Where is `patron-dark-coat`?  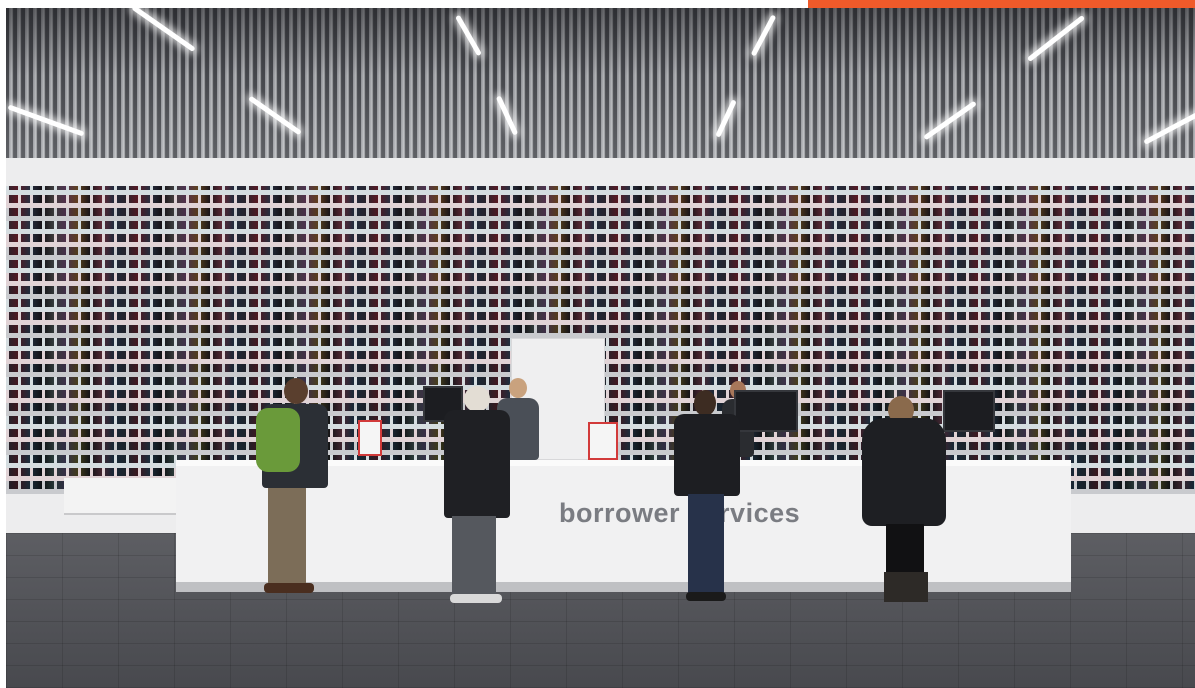
patron-dark-coat is located at coordinates (708, 497).